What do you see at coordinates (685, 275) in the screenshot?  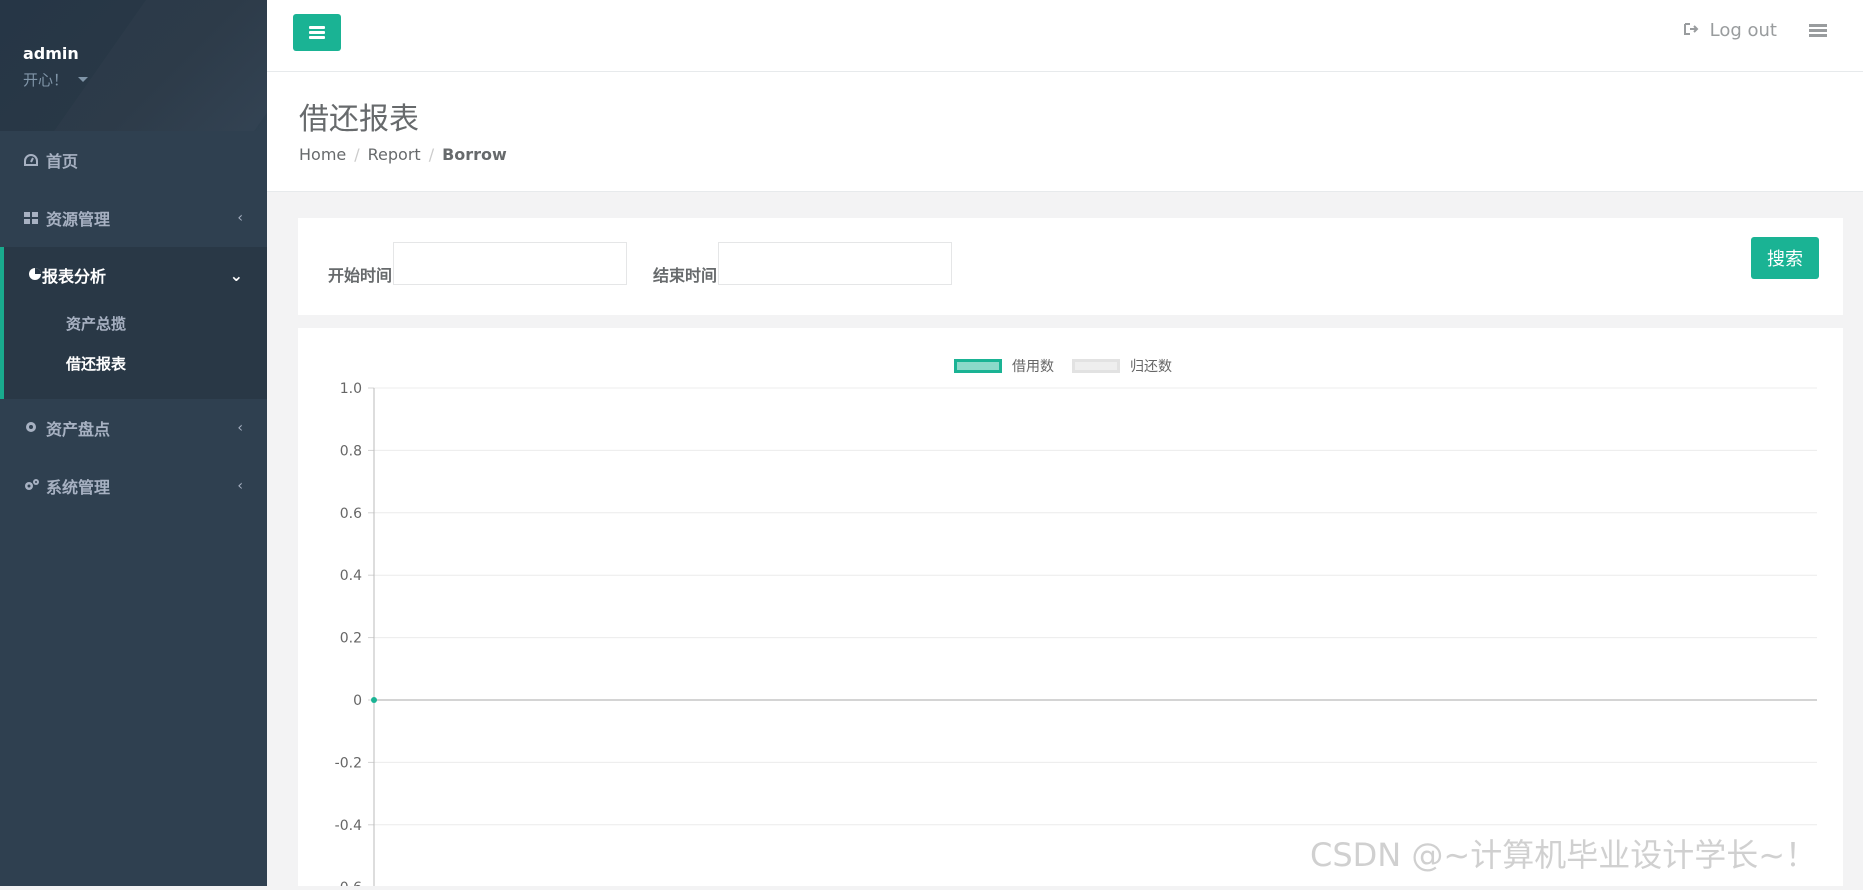 I see `end-time-label: 结束时间` at bounding box center [685, 275].